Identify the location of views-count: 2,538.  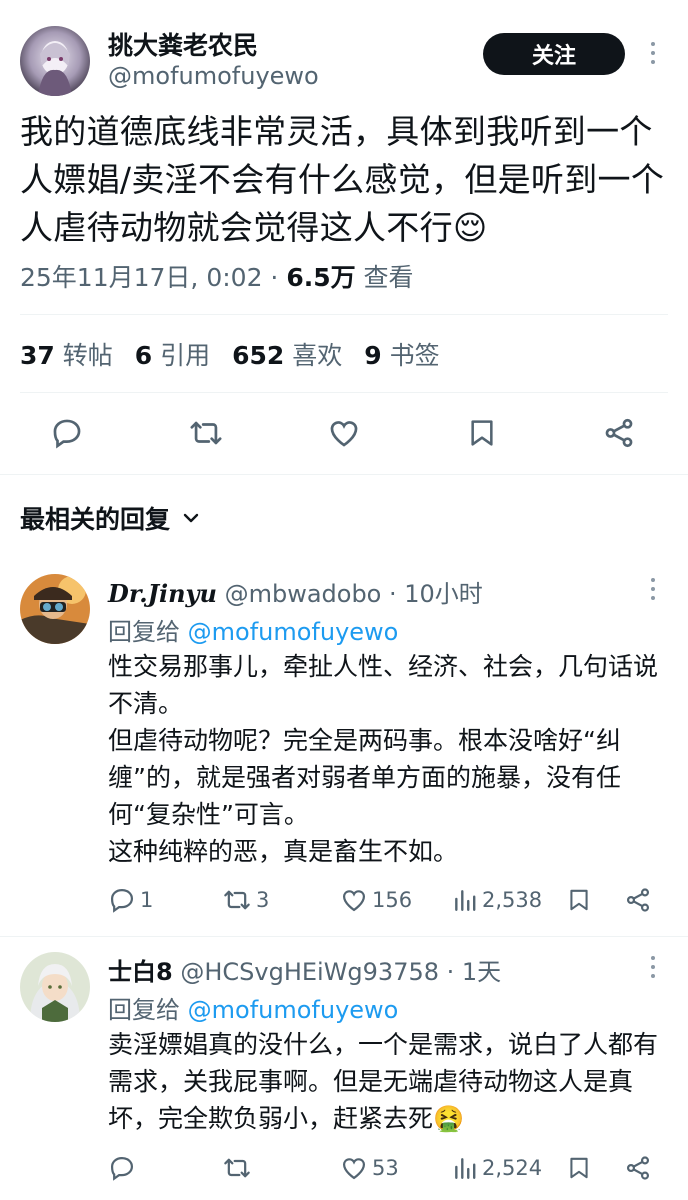
(512, 900).